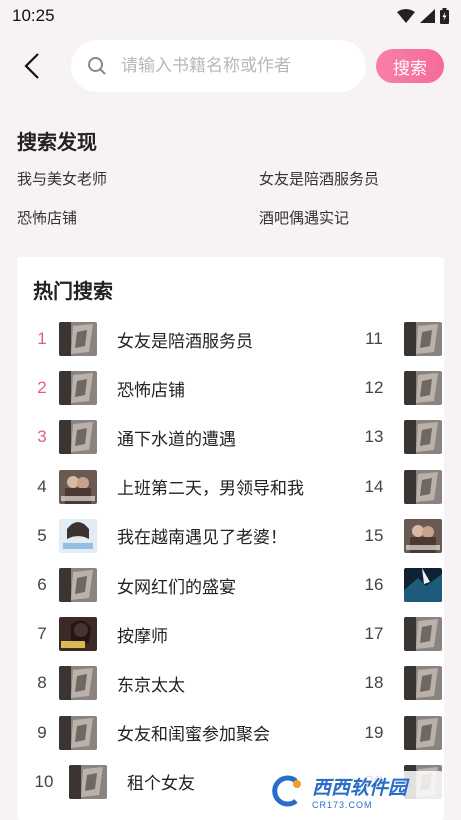 This screenshot has width=461, height=820. Describe the element at coordinates (400, 634) in the screenshot. I see `hot-search-item: 17` at that location.